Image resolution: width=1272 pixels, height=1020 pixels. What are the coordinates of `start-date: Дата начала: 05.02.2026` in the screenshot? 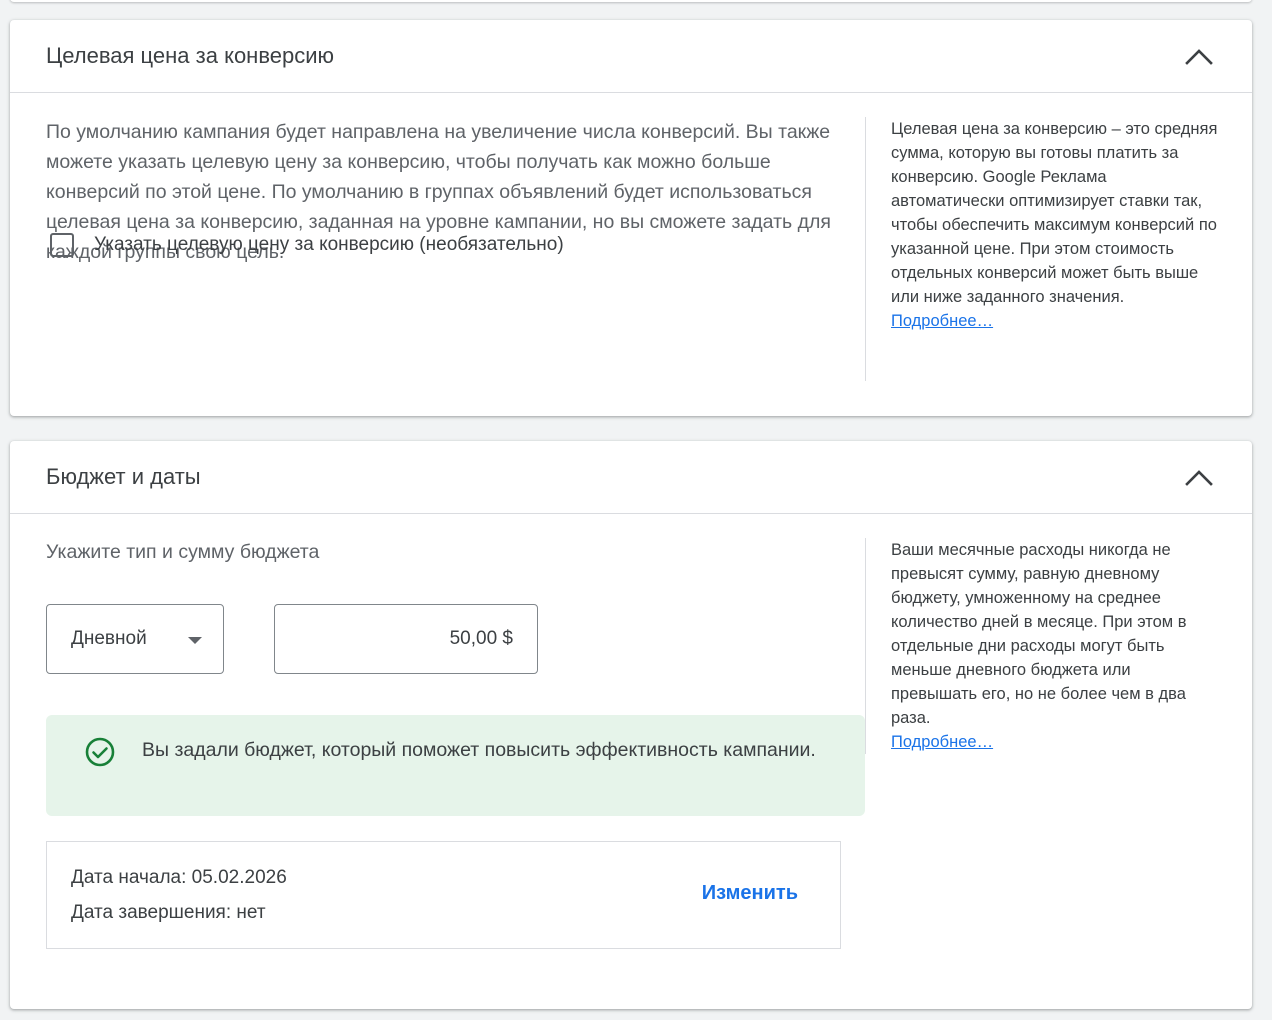 It's located at (179, 877).